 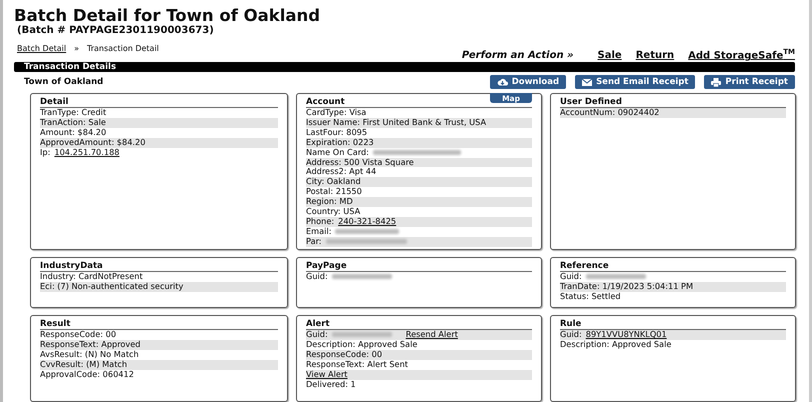 What do you see at coordinates (64, 82) in the screenshot?
I see `merchant-name: Town of Oakland` at bounding box center [64, 82].